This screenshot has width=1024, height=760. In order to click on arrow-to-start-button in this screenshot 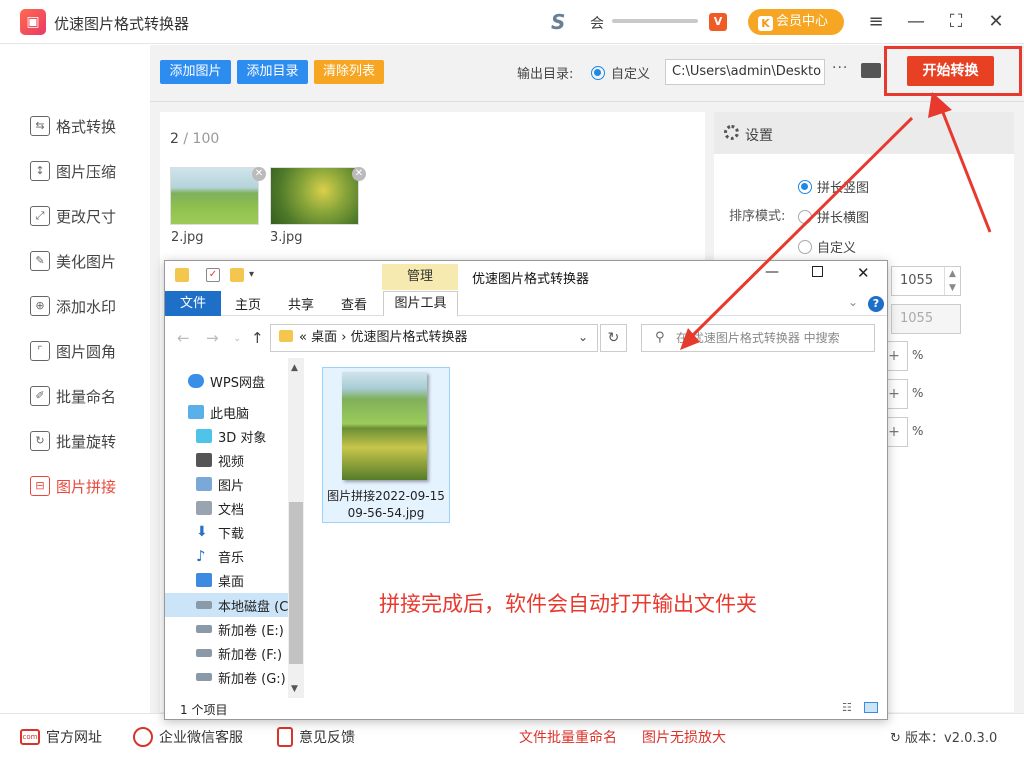, I will do `click(960, 162)`.